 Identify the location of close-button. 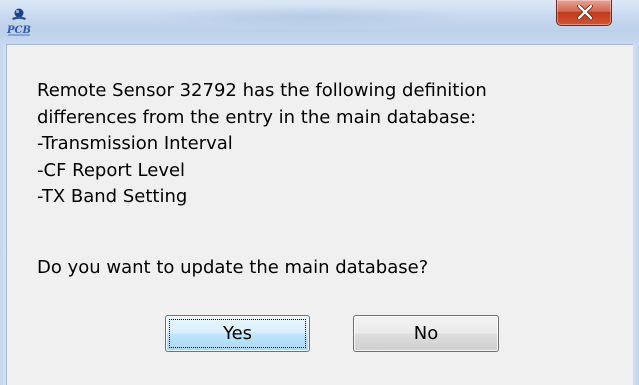
(584, 13).